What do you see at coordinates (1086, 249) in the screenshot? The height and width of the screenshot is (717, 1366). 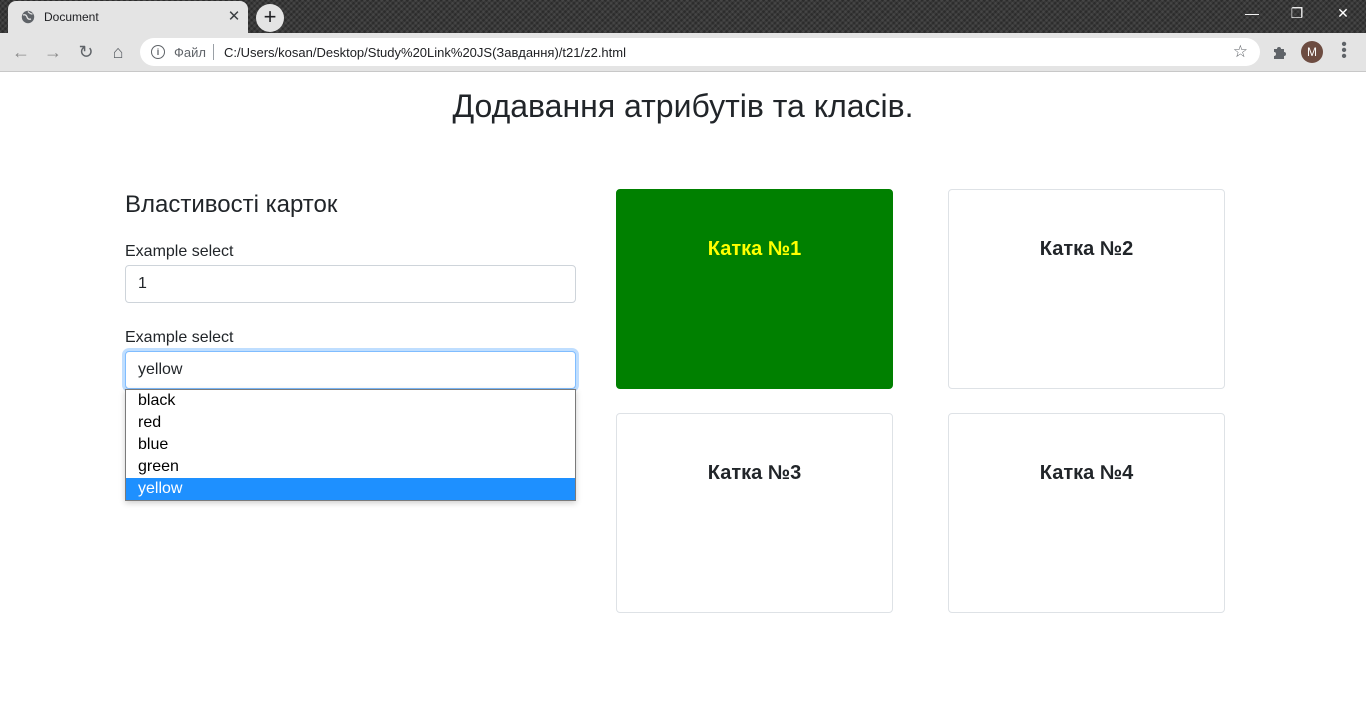 I see `card-title: Катка №2` at bounding box center [1086, 249].